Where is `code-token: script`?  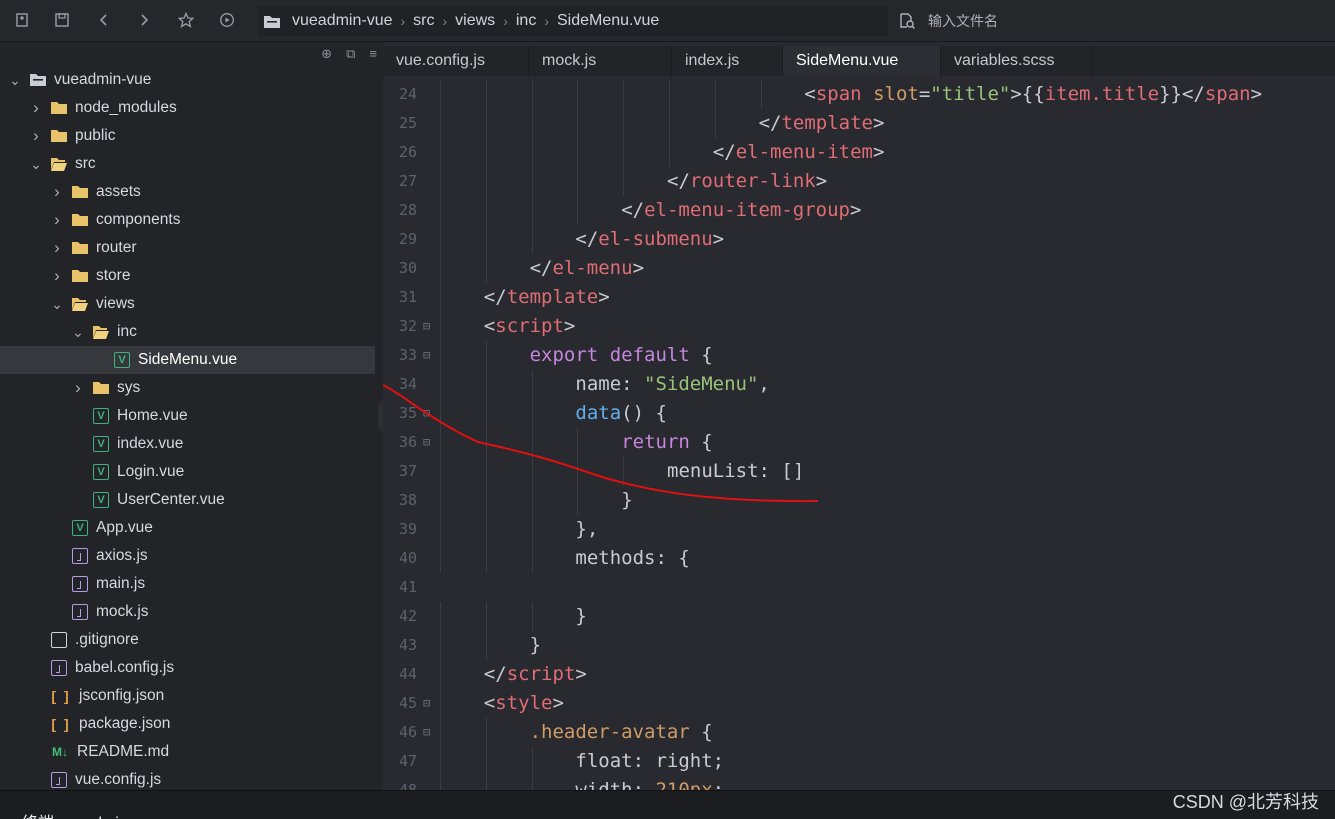
code-token: script is located at coordinates (529, 326).